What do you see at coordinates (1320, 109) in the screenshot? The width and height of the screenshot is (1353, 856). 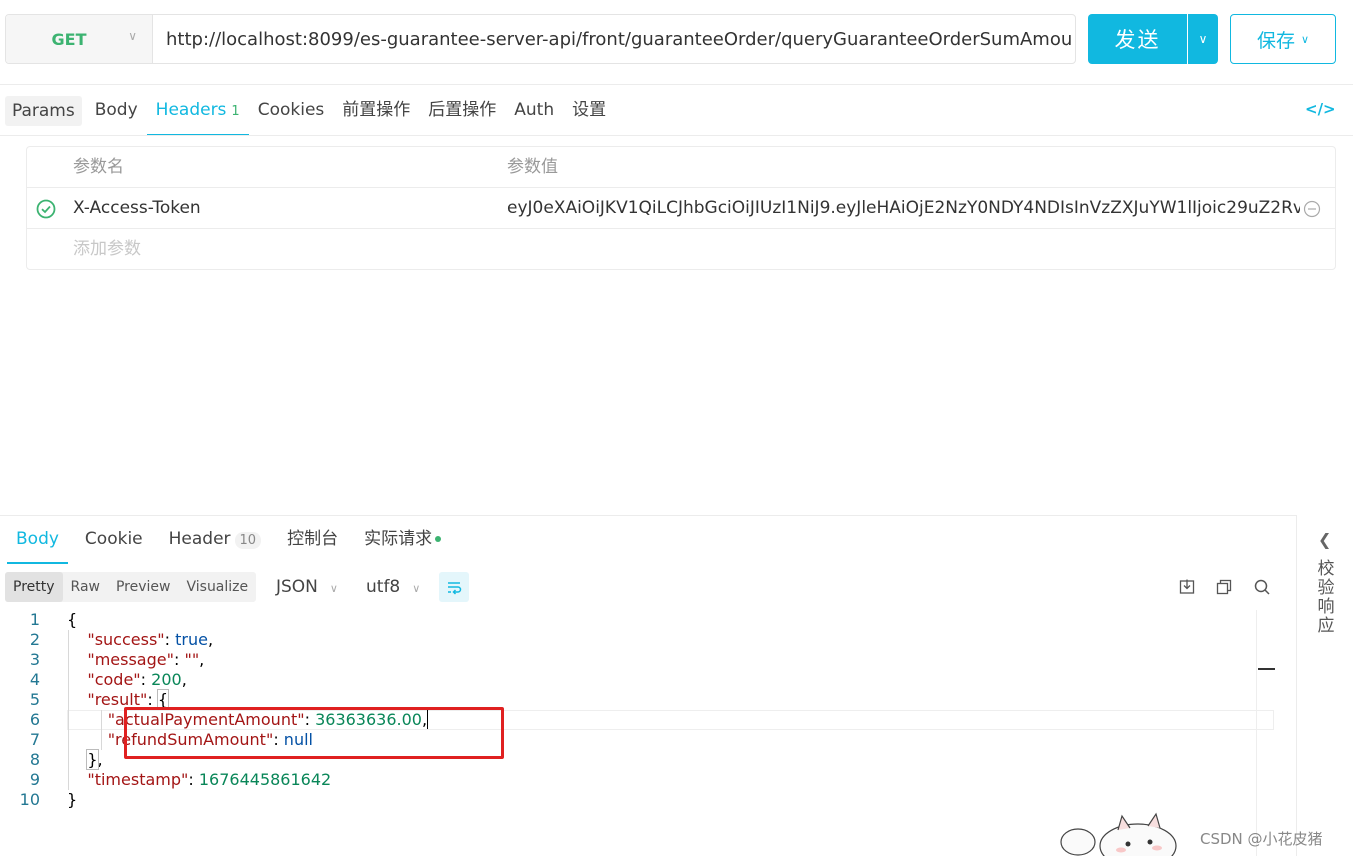 I see `code-icon: </>` at bounding box center [1320, 109].